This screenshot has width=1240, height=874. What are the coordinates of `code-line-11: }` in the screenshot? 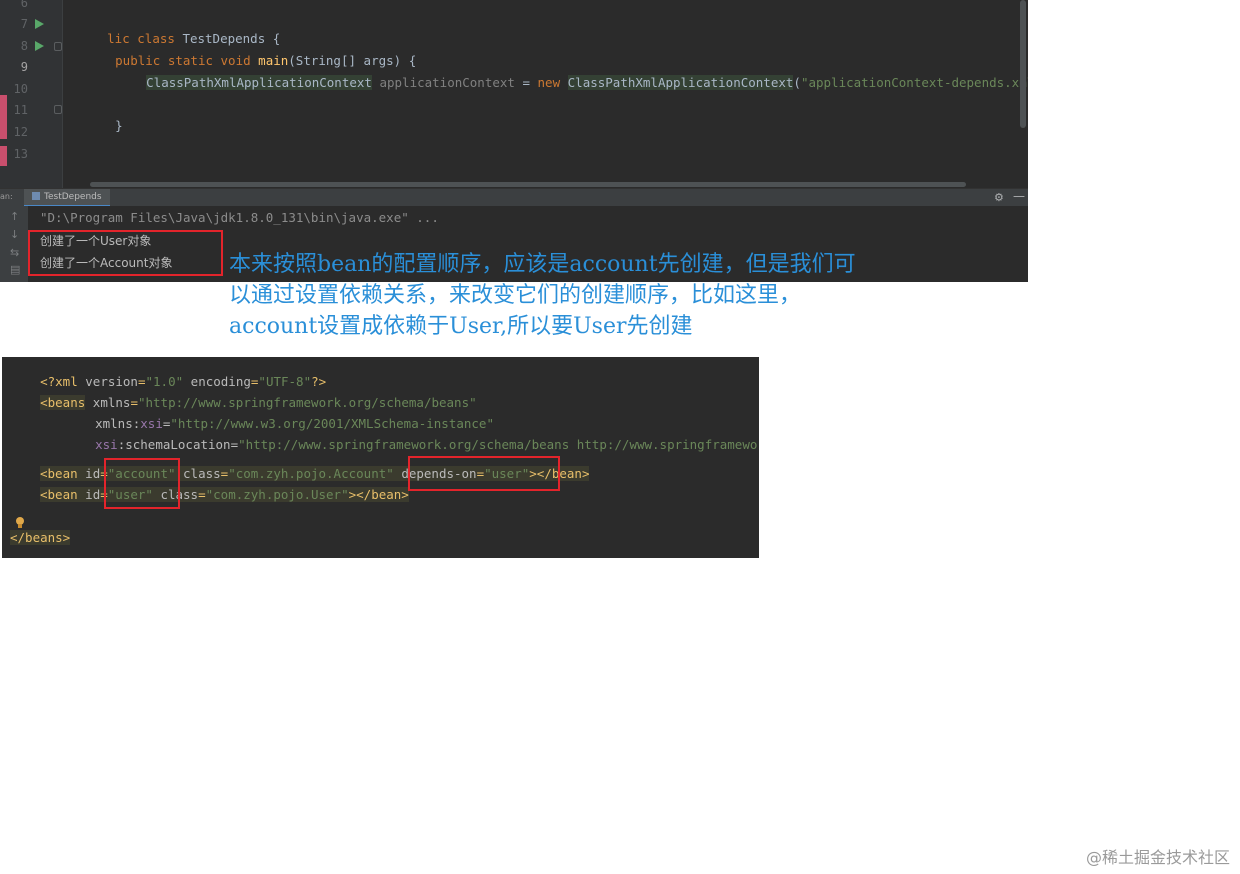 It's located at (96, 125).